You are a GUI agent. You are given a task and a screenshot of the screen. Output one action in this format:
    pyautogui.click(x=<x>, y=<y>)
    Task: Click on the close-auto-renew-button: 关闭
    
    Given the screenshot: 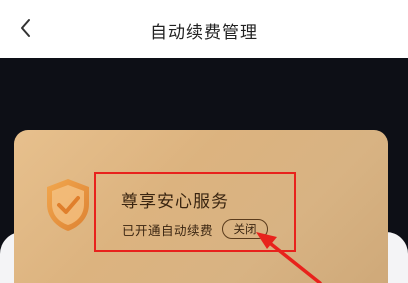 What is the action you would take?
    pyautogui.click(x=245, y=229)
    